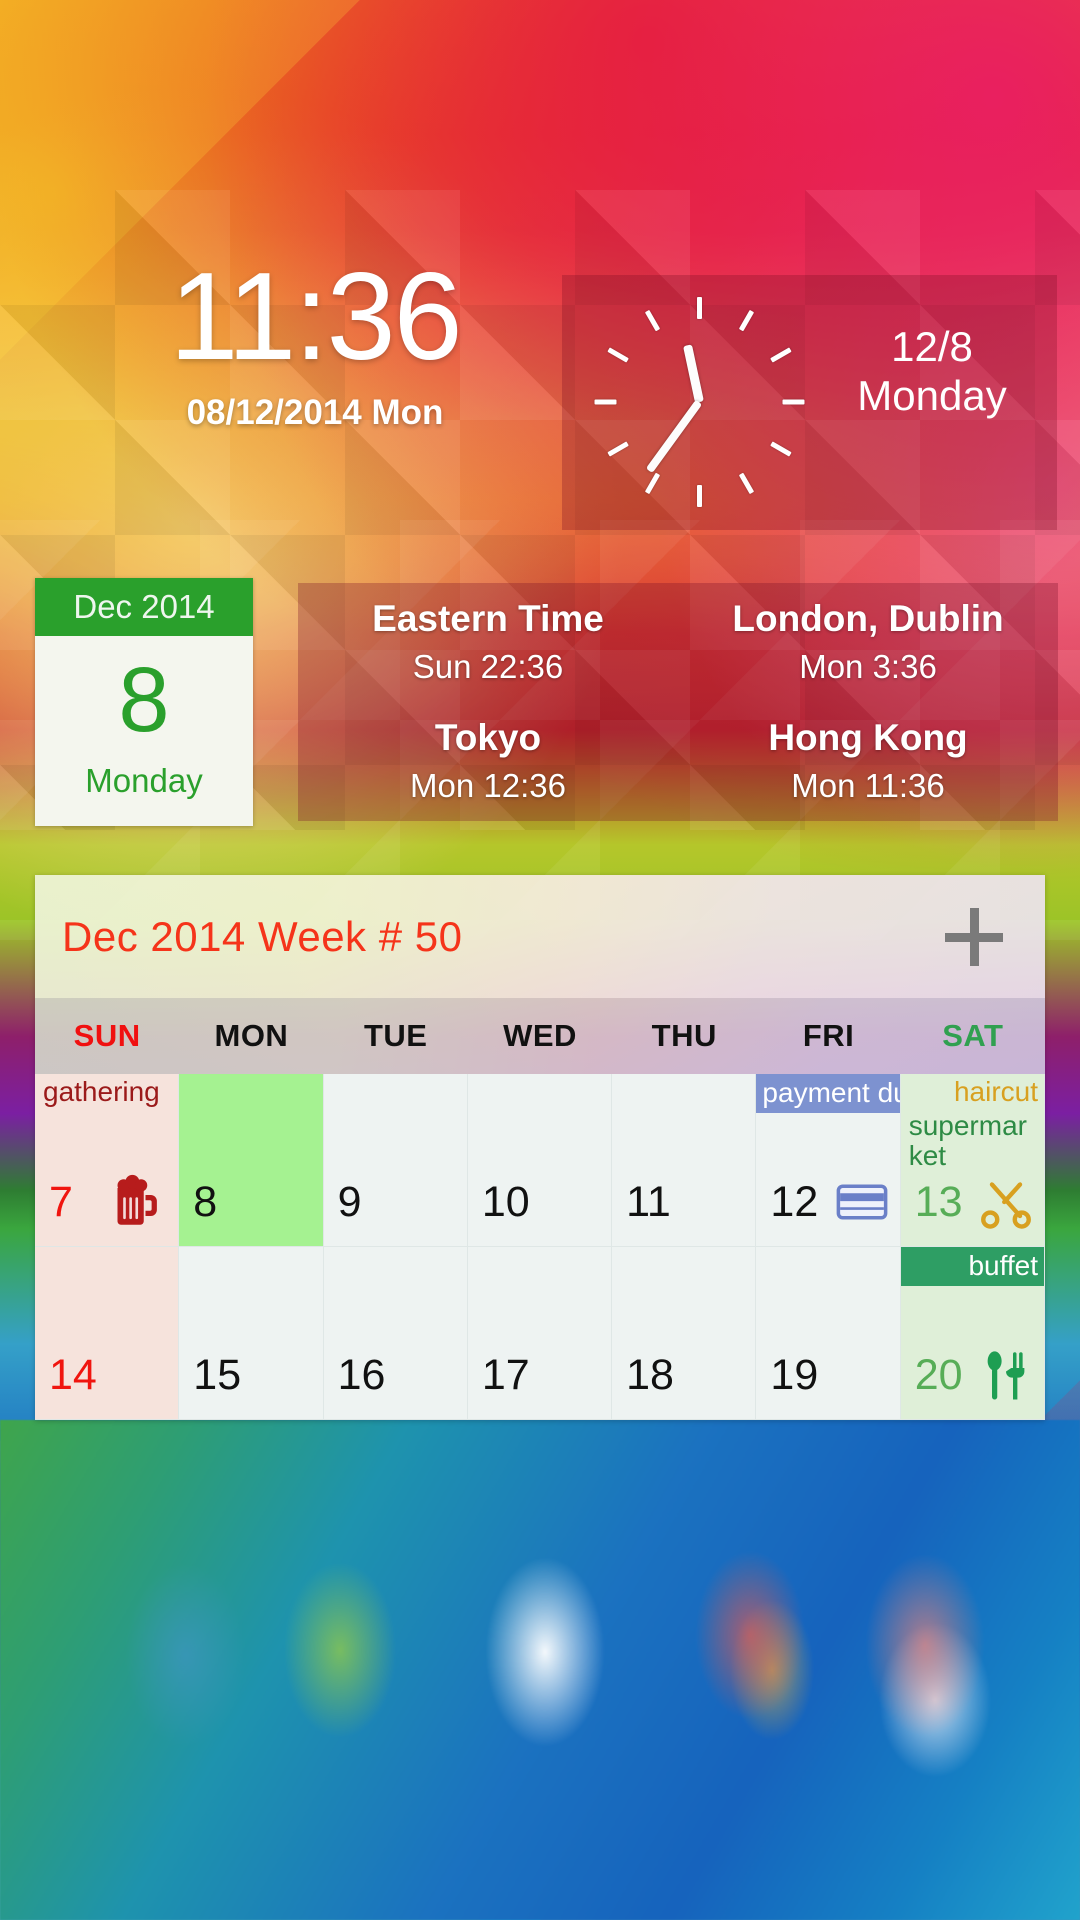 This screenshot has width=1080, height=1920. I want to click on calendar-weekday-tue: TUE, so click(395, 1035).